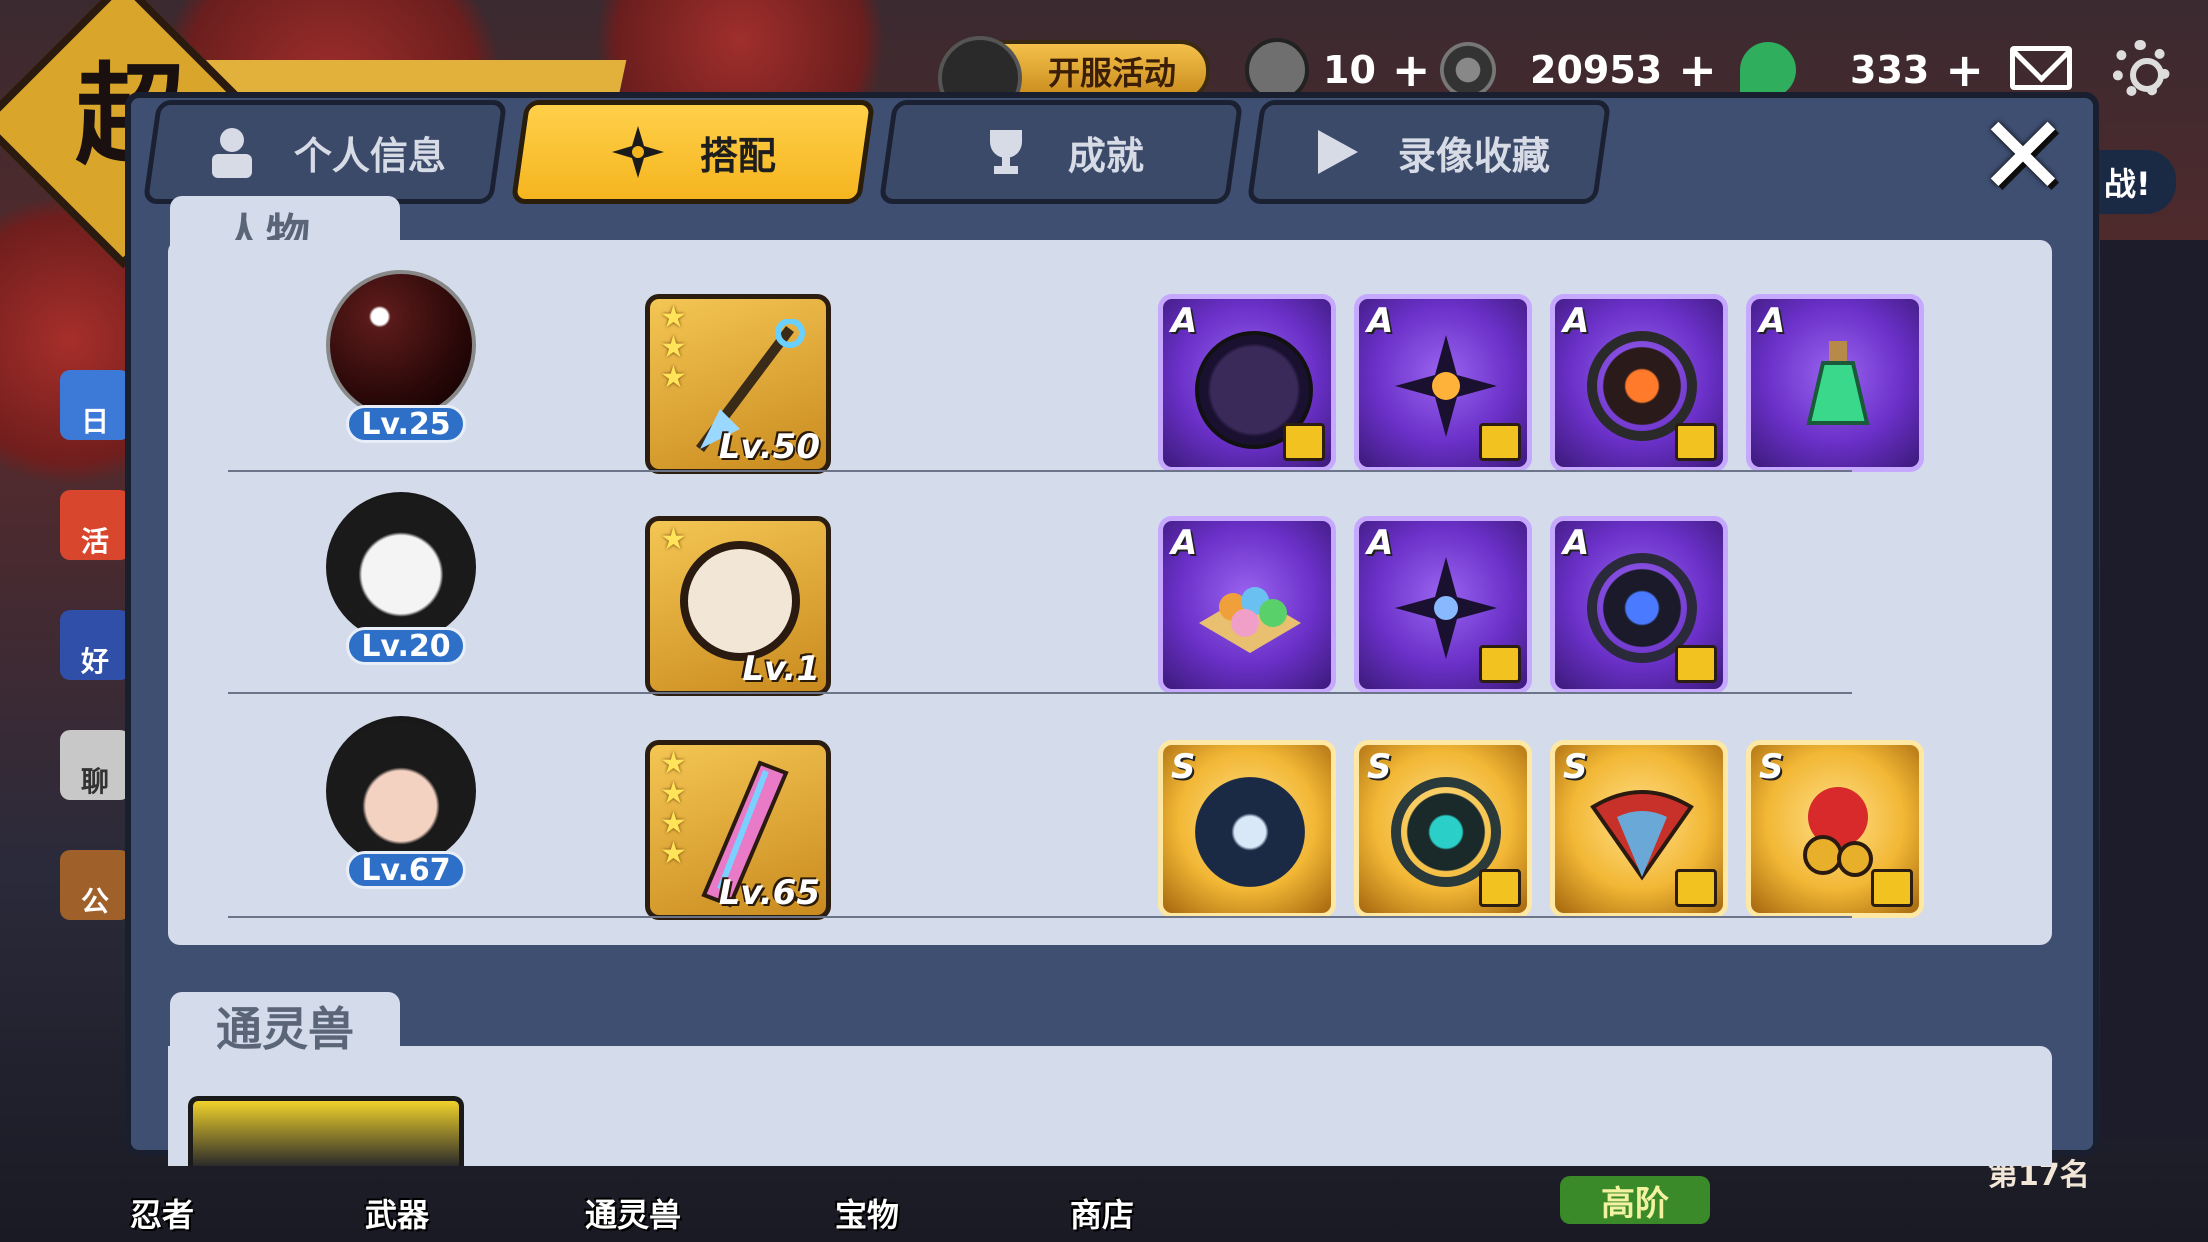  Describe the element at coordinates (1429, 152) in the screenshot. I see `tab-replays: 录像收藏` at that location.